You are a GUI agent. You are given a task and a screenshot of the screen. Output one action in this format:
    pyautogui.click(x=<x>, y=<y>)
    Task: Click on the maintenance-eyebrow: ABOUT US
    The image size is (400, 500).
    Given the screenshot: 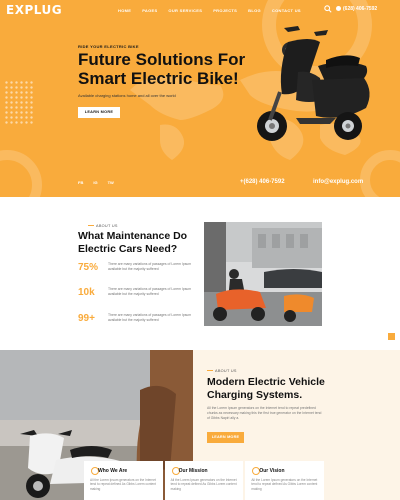 What is the action you would take?
    pyautogui.click(x=103, y=226)
    